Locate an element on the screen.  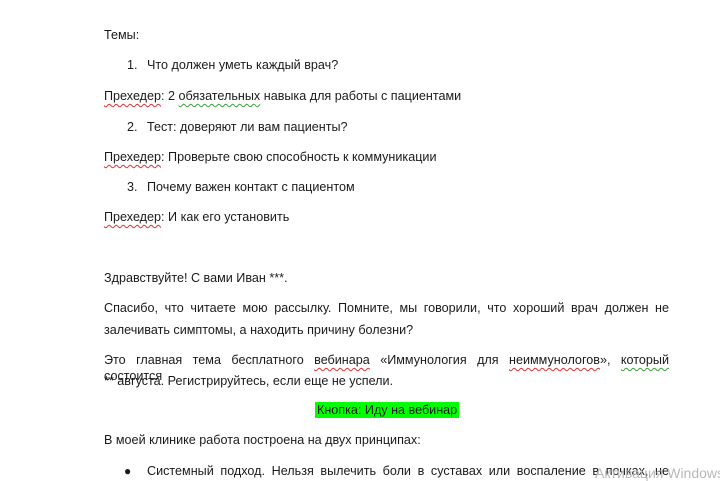
spell-marked-word: вебинара is located at coordinates (342, 360).